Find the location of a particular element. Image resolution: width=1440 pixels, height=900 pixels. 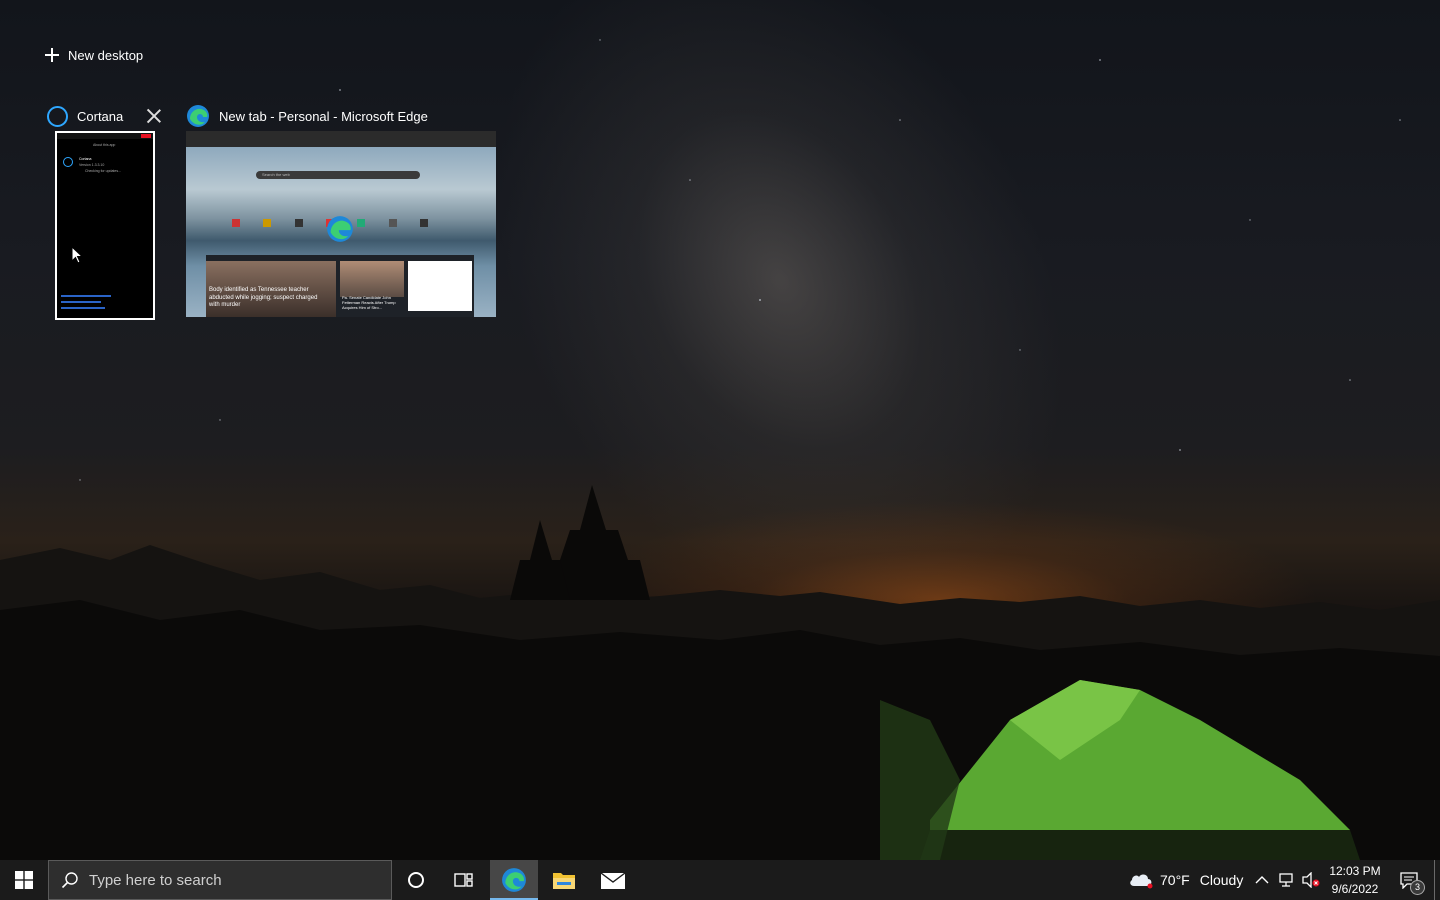

cortana-circle-icon is located at coordinates (416, 880).